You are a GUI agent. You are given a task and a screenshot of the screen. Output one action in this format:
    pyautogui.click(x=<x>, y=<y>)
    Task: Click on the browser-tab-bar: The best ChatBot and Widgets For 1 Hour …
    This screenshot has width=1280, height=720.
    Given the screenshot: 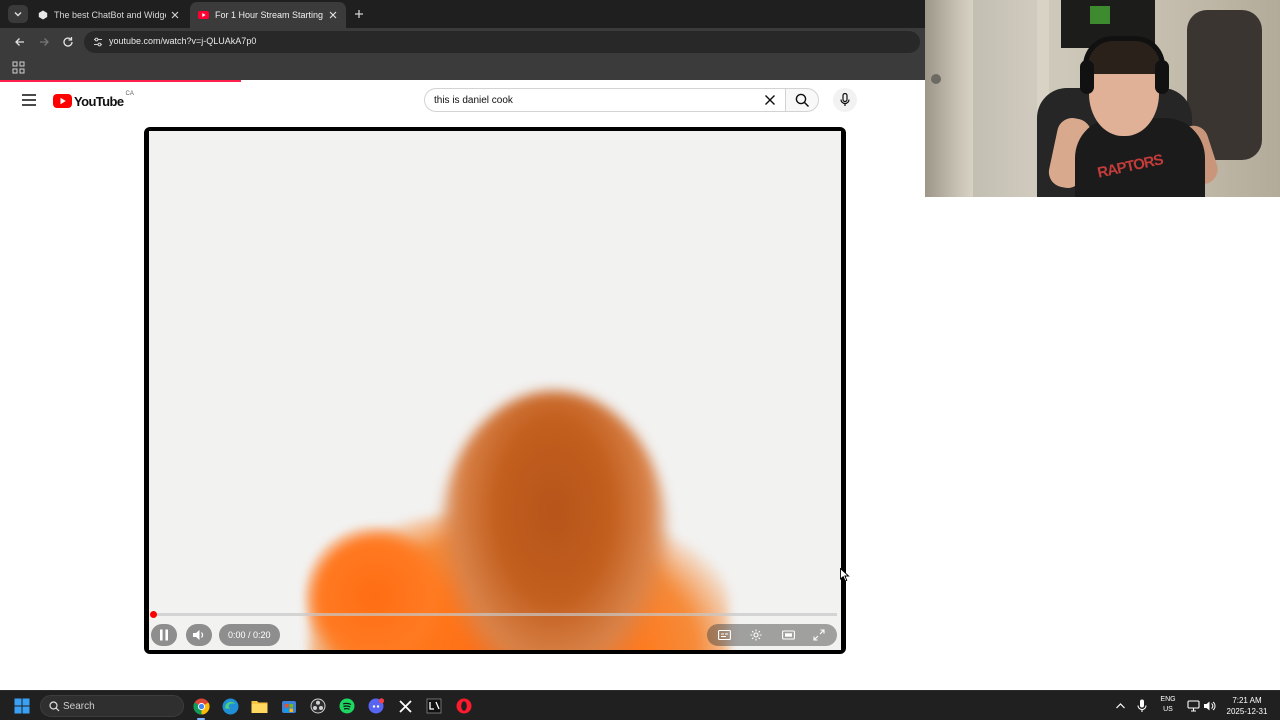 What is the action you would take?
    pyautogui.click(x=462, y=14)
    